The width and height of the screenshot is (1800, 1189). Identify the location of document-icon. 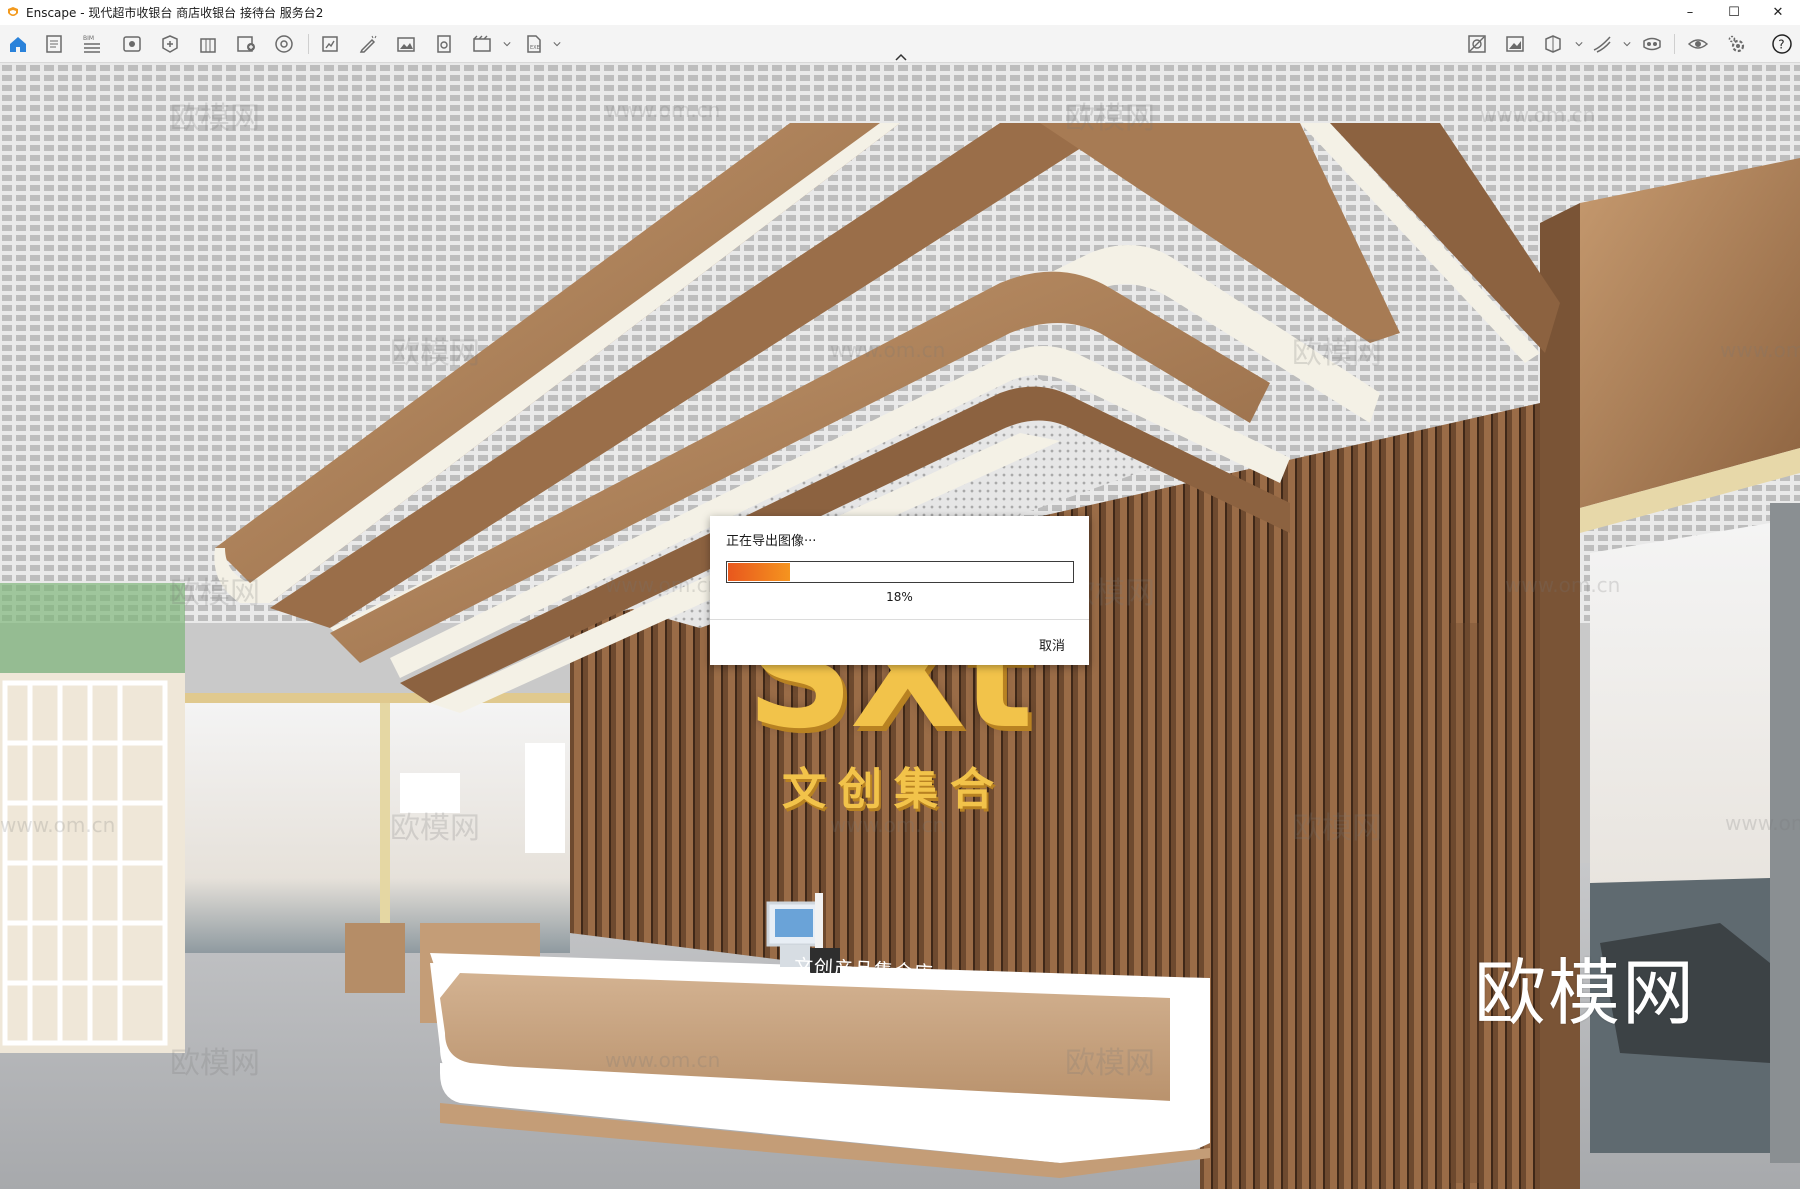
(54, 44).